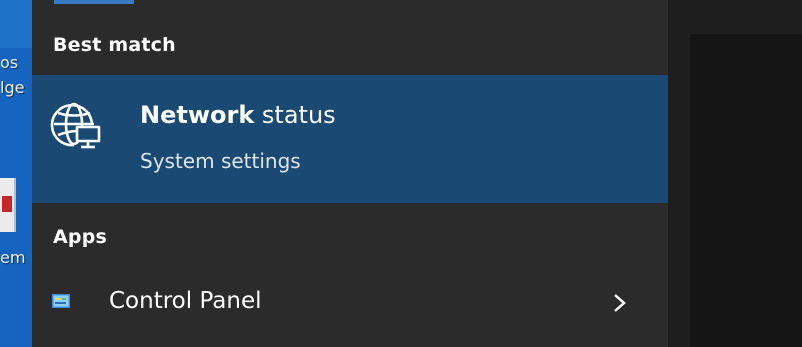 This screenshot has height=347, width=802. Describe the element at coordinates (12, 88) in the screenshot. I see `desktop-icon-label: lge` at that location.